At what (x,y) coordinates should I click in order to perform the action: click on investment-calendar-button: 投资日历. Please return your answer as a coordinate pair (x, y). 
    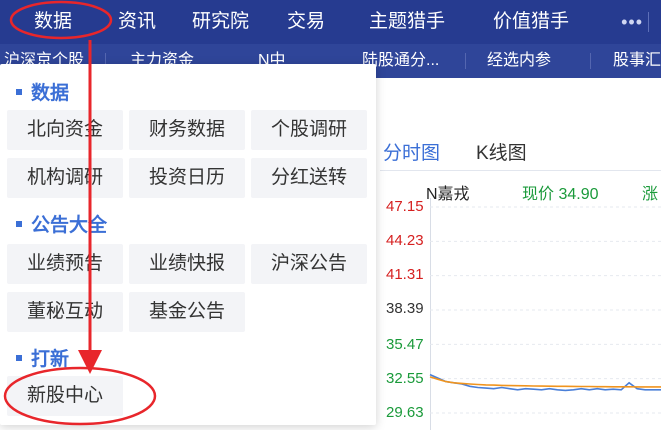
    Looking at the image, I should click on (187, 178).